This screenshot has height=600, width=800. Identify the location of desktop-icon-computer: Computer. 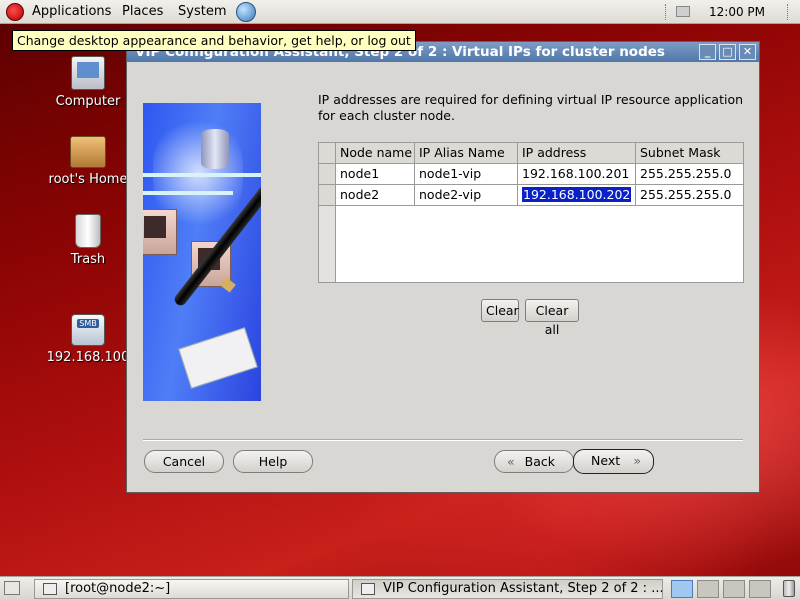
(88, 82).